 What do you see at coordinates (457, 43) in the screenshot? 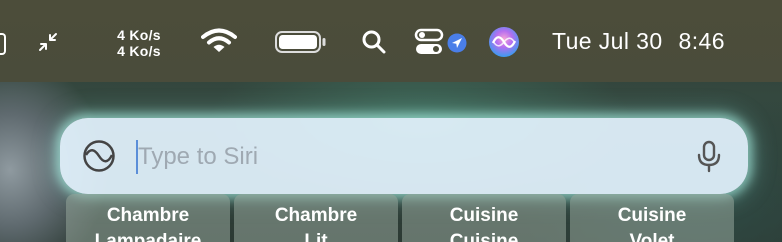
I see `location-arrow-icon` at bounding box center [457, 43].